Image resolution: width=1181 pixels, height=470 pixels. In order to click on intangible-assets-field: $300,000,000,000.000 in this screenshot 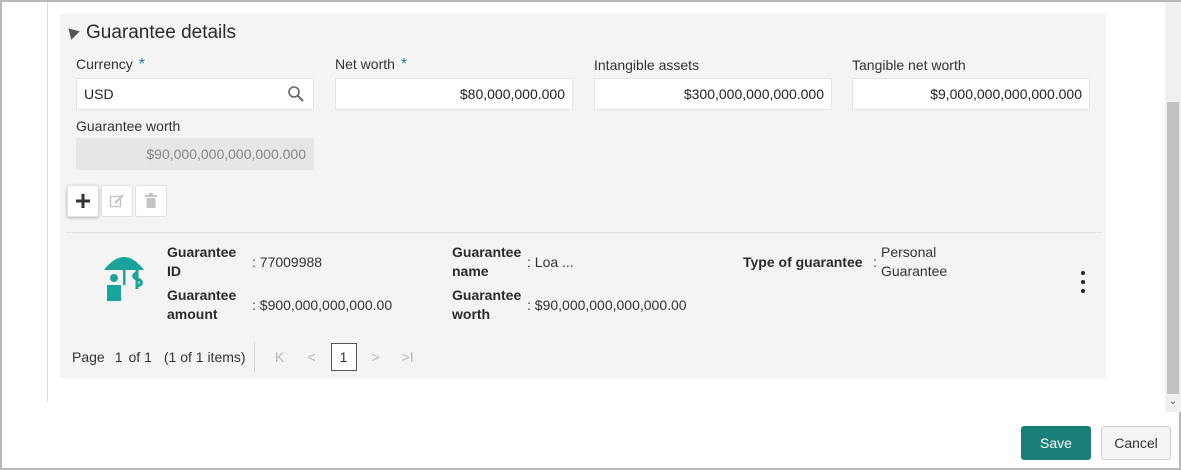, I will do `click(713, 94)`.